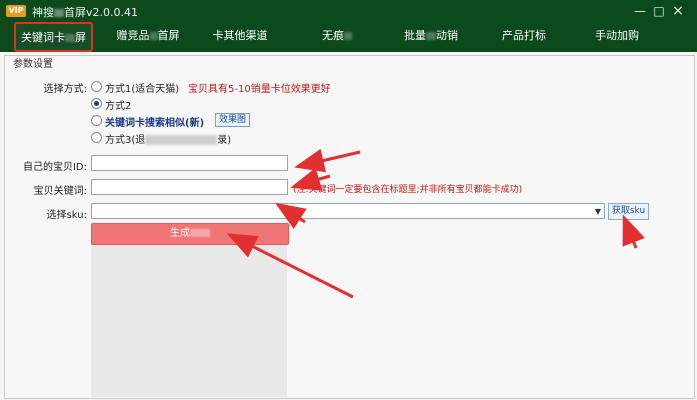  What do you see at coordinates (16, 11) in the screenshot?
I see `vip-badge: VIP` at bounding box center [16, 11].